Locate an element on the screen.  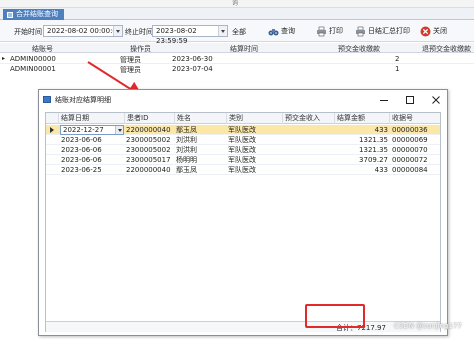
grid-footer: 合计：7217.97 is located at coordinates (243, 326).